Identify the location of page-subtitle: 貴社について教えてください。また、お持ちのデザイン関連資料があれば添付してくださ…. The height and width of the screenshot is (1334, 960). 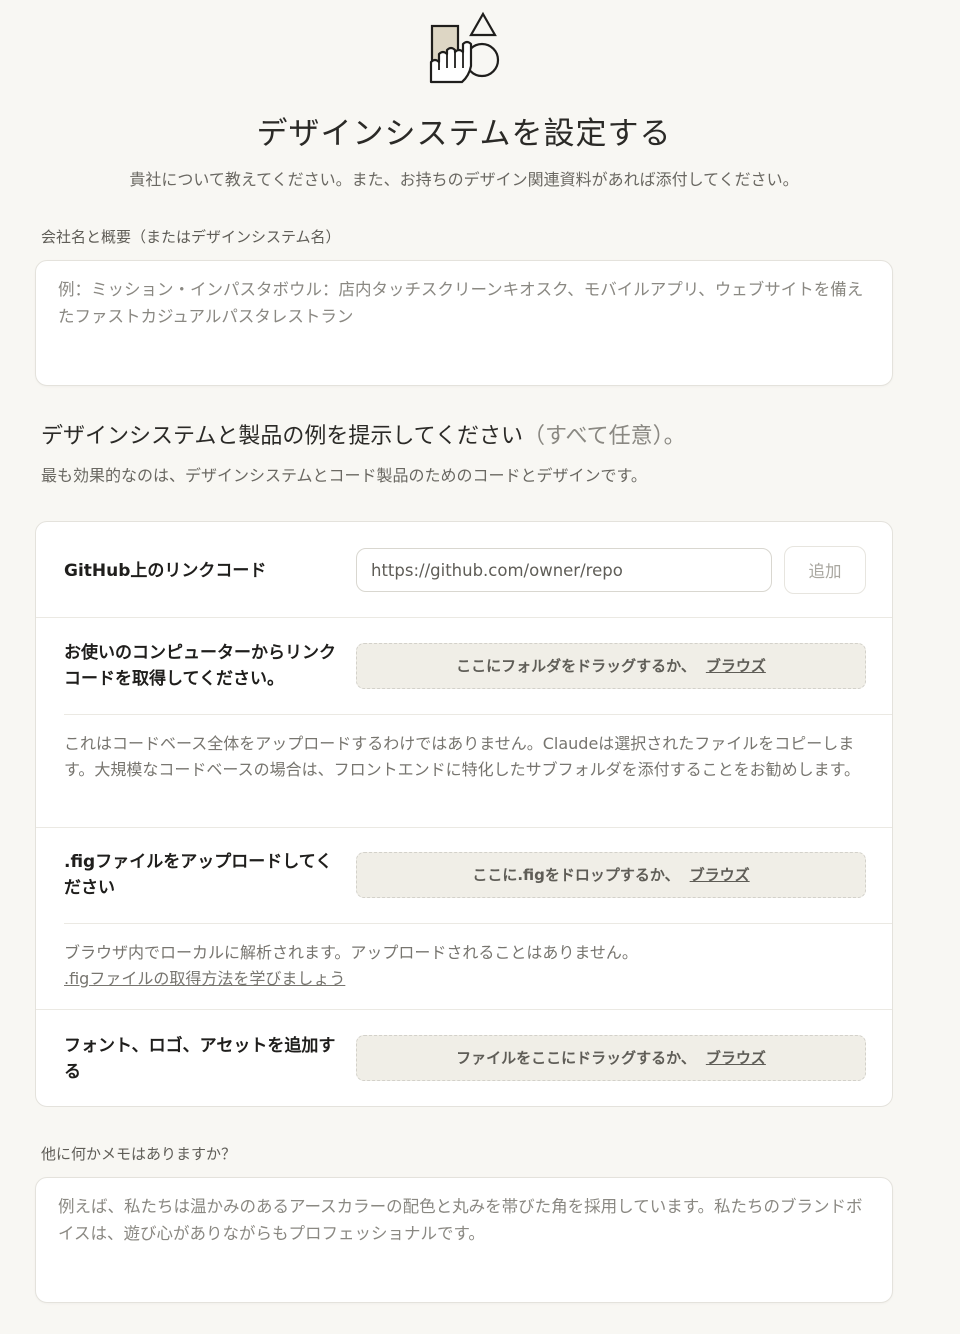
(464, 179).